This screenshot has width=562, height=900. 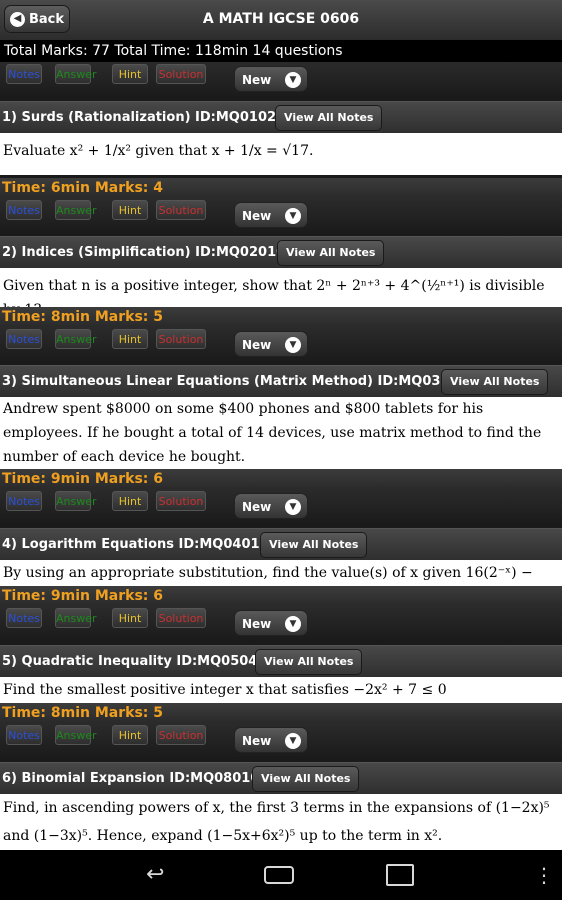 What do you see at coordinates (17, 19) in the screenshot?
I see `chevron-left-icon: ◀` at bounding box center [17, 19].